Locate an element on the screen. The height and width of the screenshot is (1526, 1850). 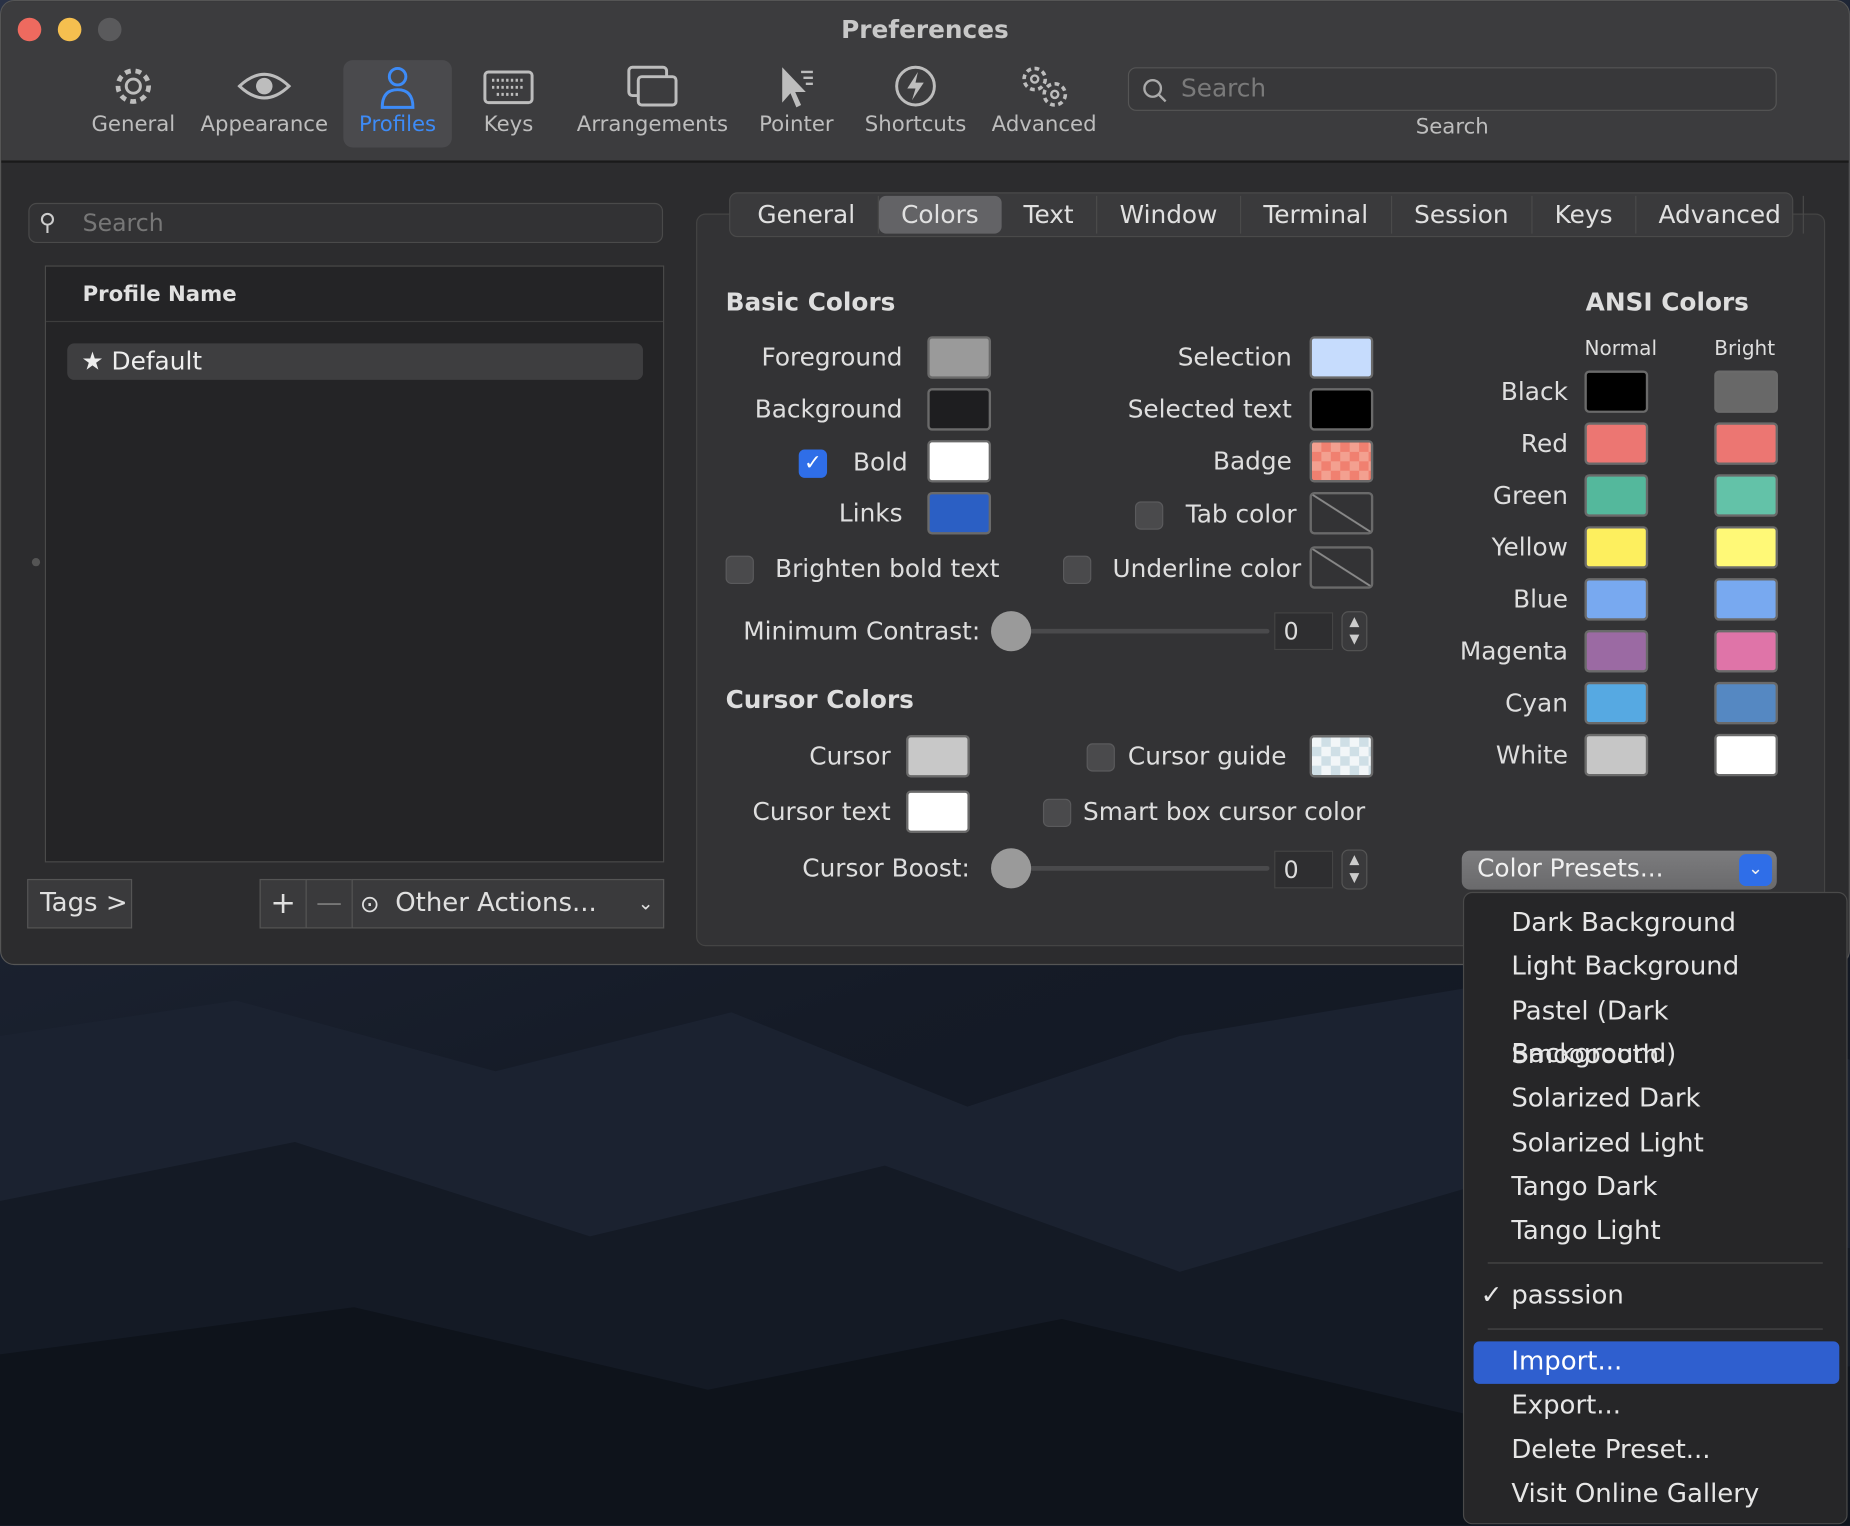
ansi-black-label: Black is located at coordinates (1534, 391).